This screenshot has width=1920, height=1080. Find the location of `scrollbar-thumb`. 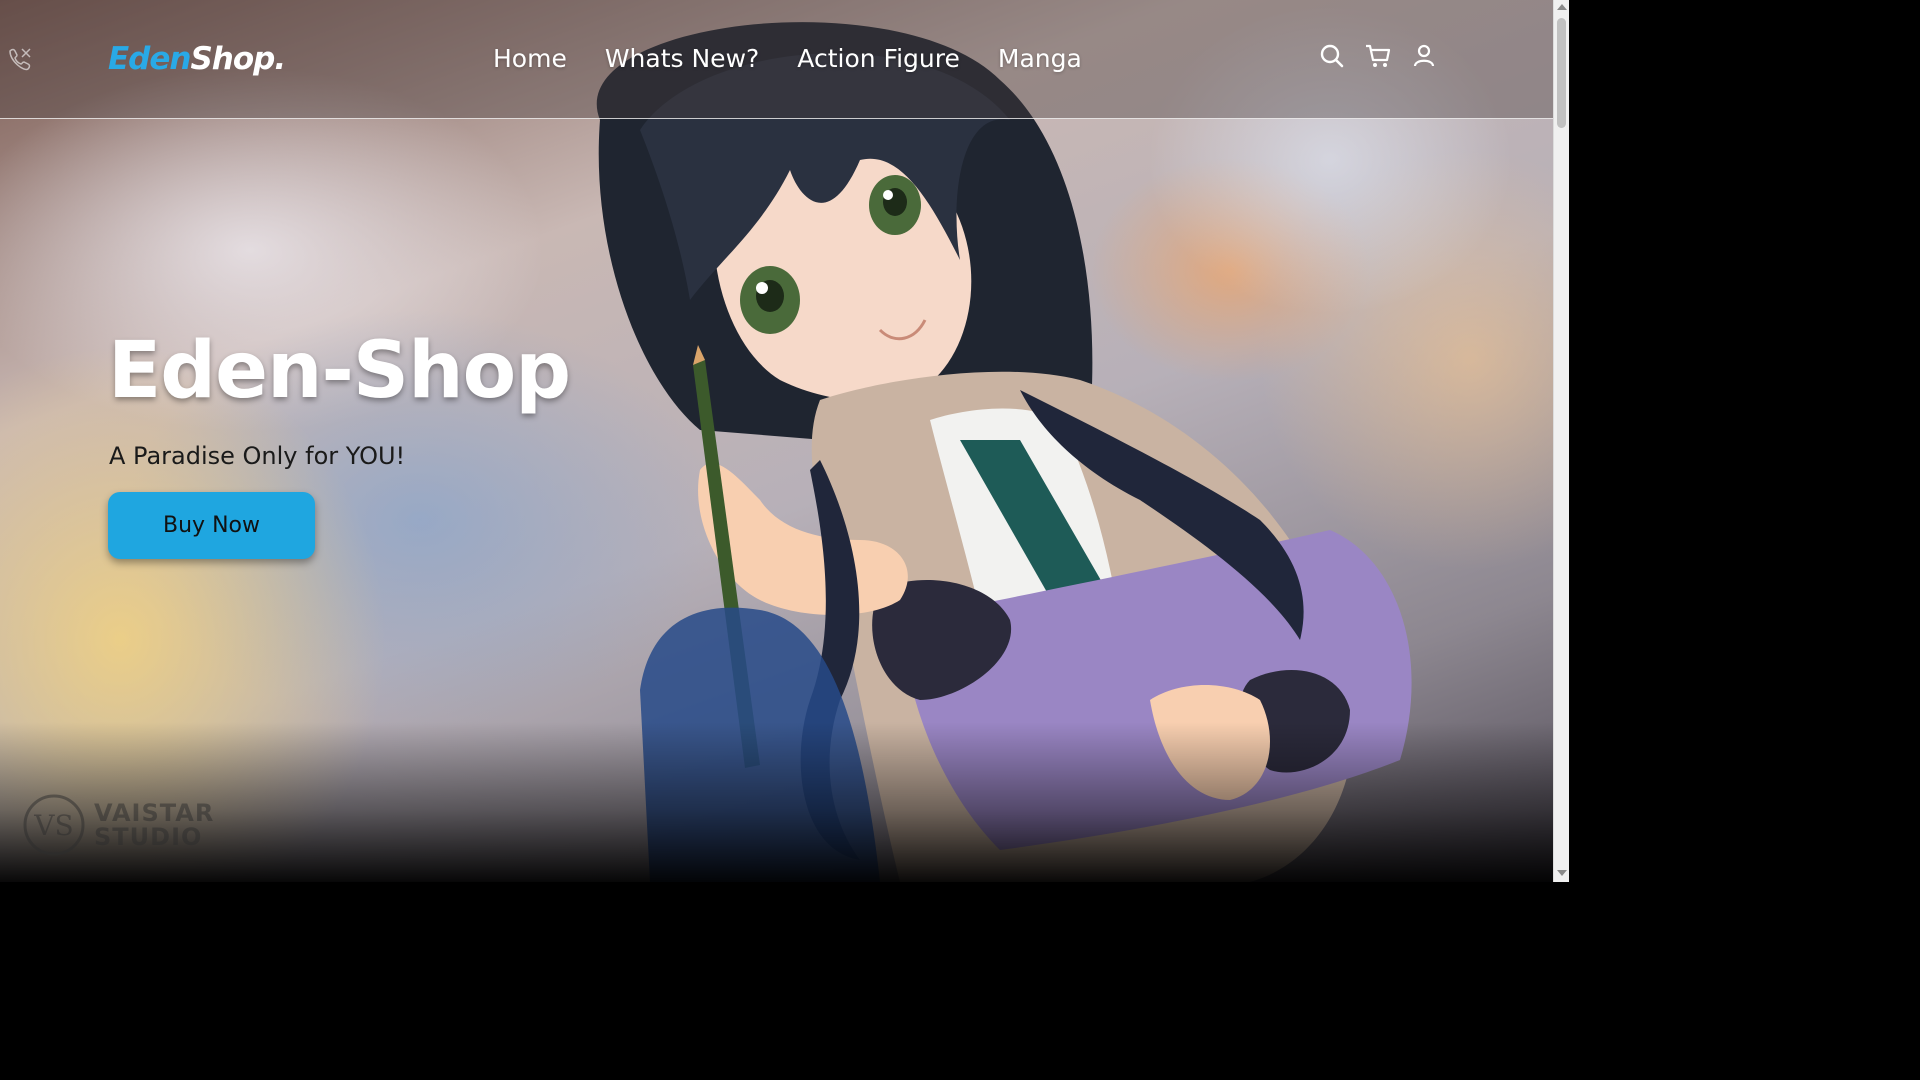

scrollbar-thumb is located at coordinates (1561, 73).